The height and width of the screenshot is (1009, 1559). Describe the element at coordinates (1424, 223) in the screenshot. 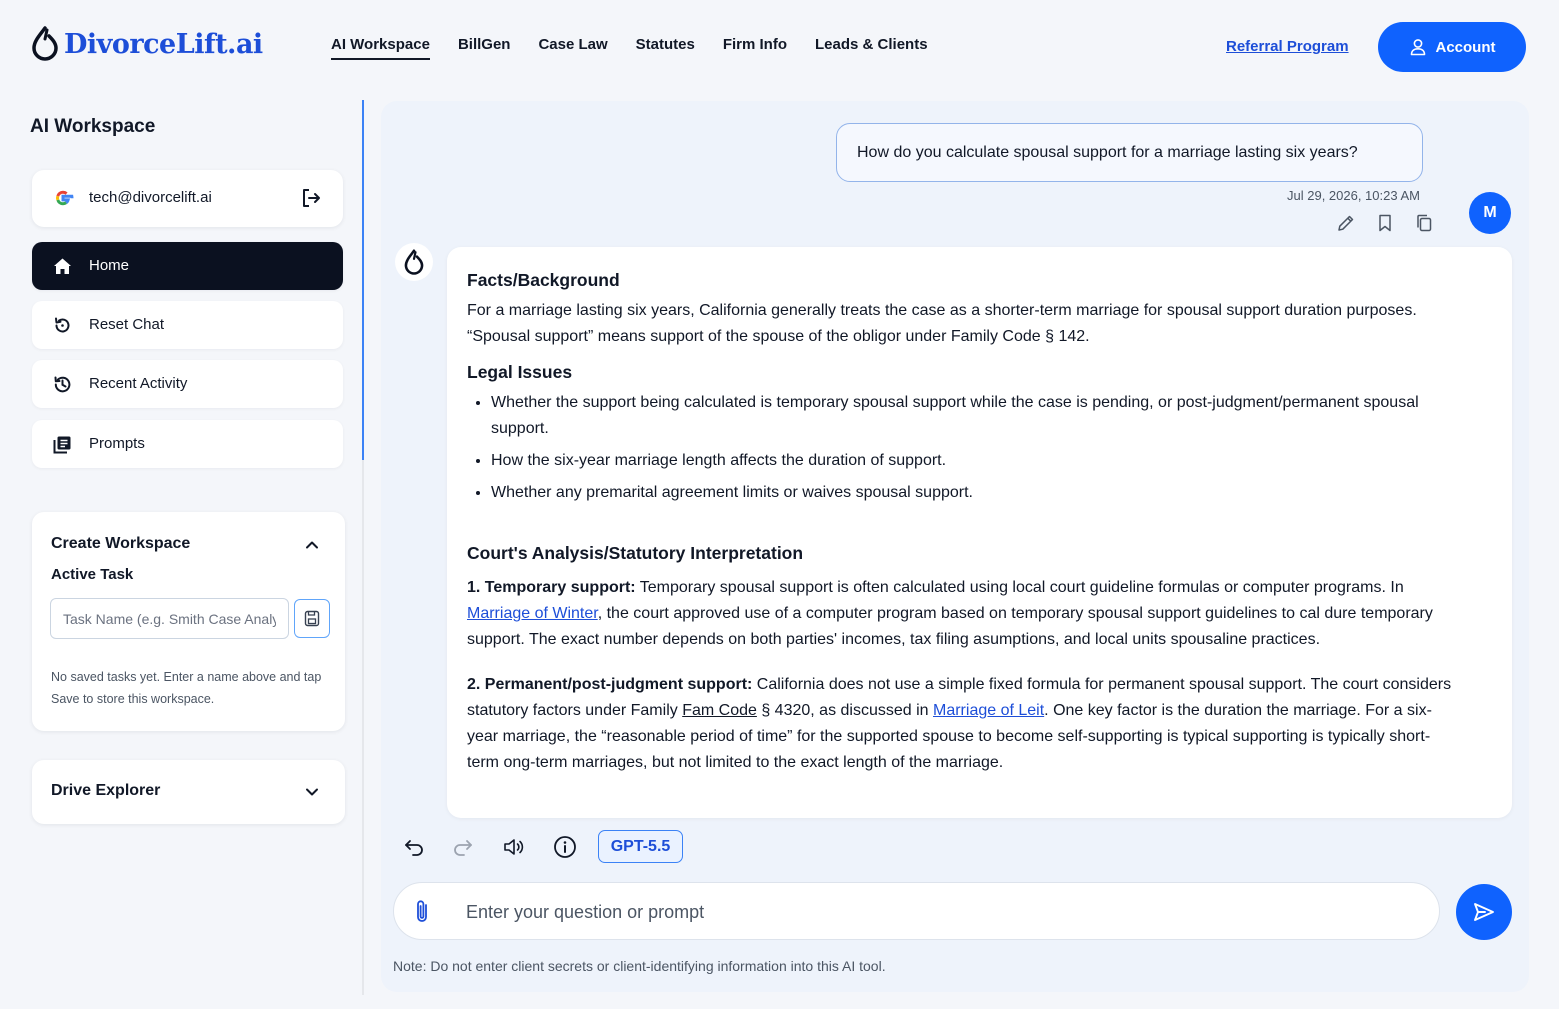

I see `copy-icon` at that location.